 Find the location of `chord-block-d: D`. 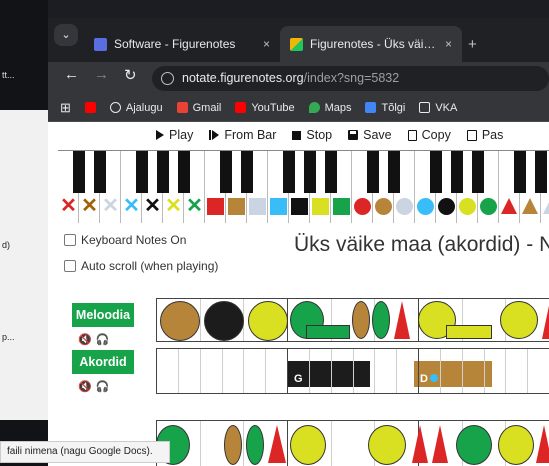

chord-block-d: D is located at coordinates (453, 374).